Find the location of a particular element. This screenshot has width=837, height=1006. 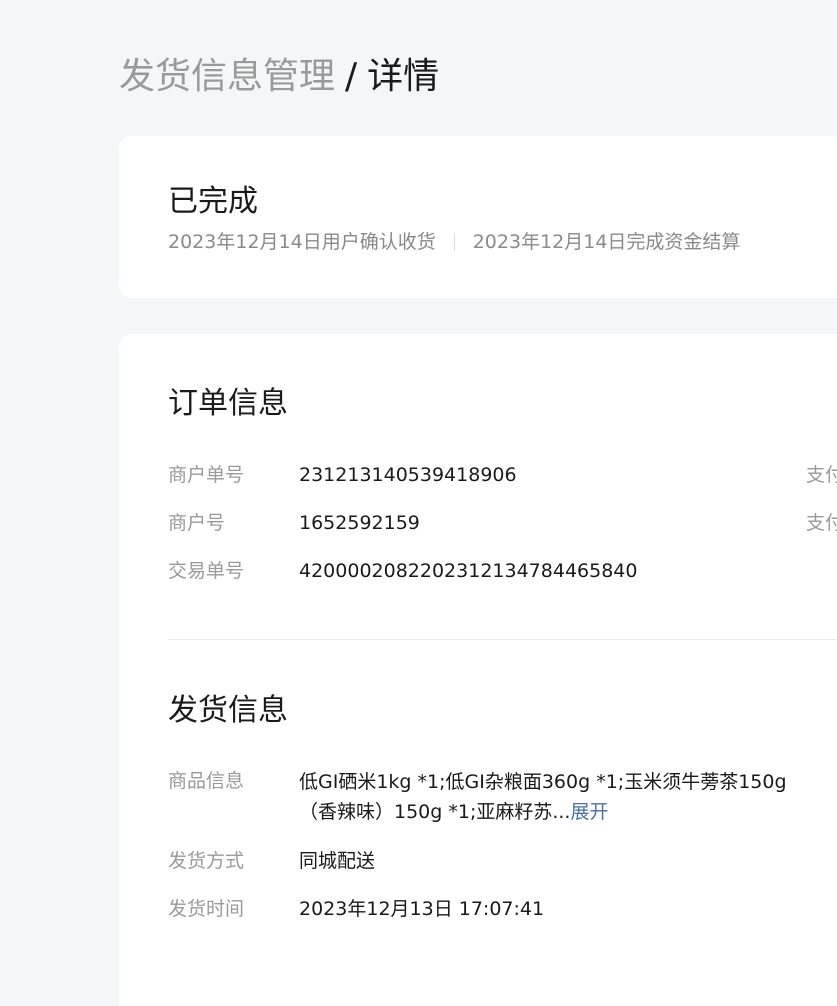

expand-link: 展开 is located at coordinates (589, 812).